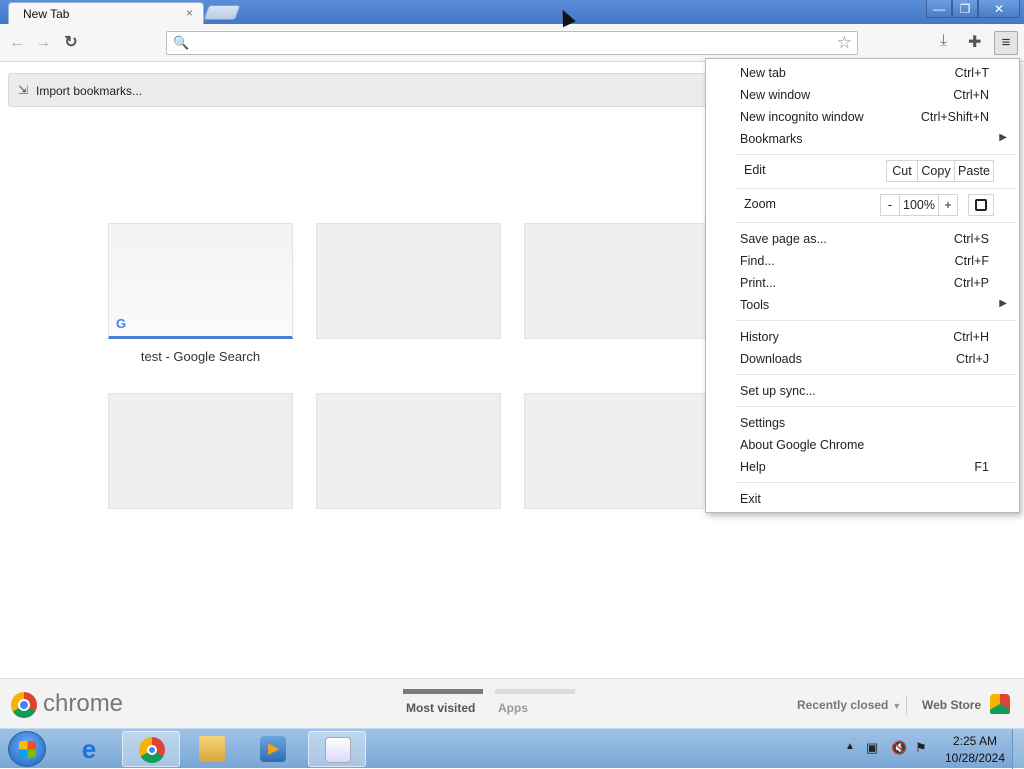 The width and height of the screenshot is (1024, 769). I want to click on tab-title: New Tab, so click(46, 14).